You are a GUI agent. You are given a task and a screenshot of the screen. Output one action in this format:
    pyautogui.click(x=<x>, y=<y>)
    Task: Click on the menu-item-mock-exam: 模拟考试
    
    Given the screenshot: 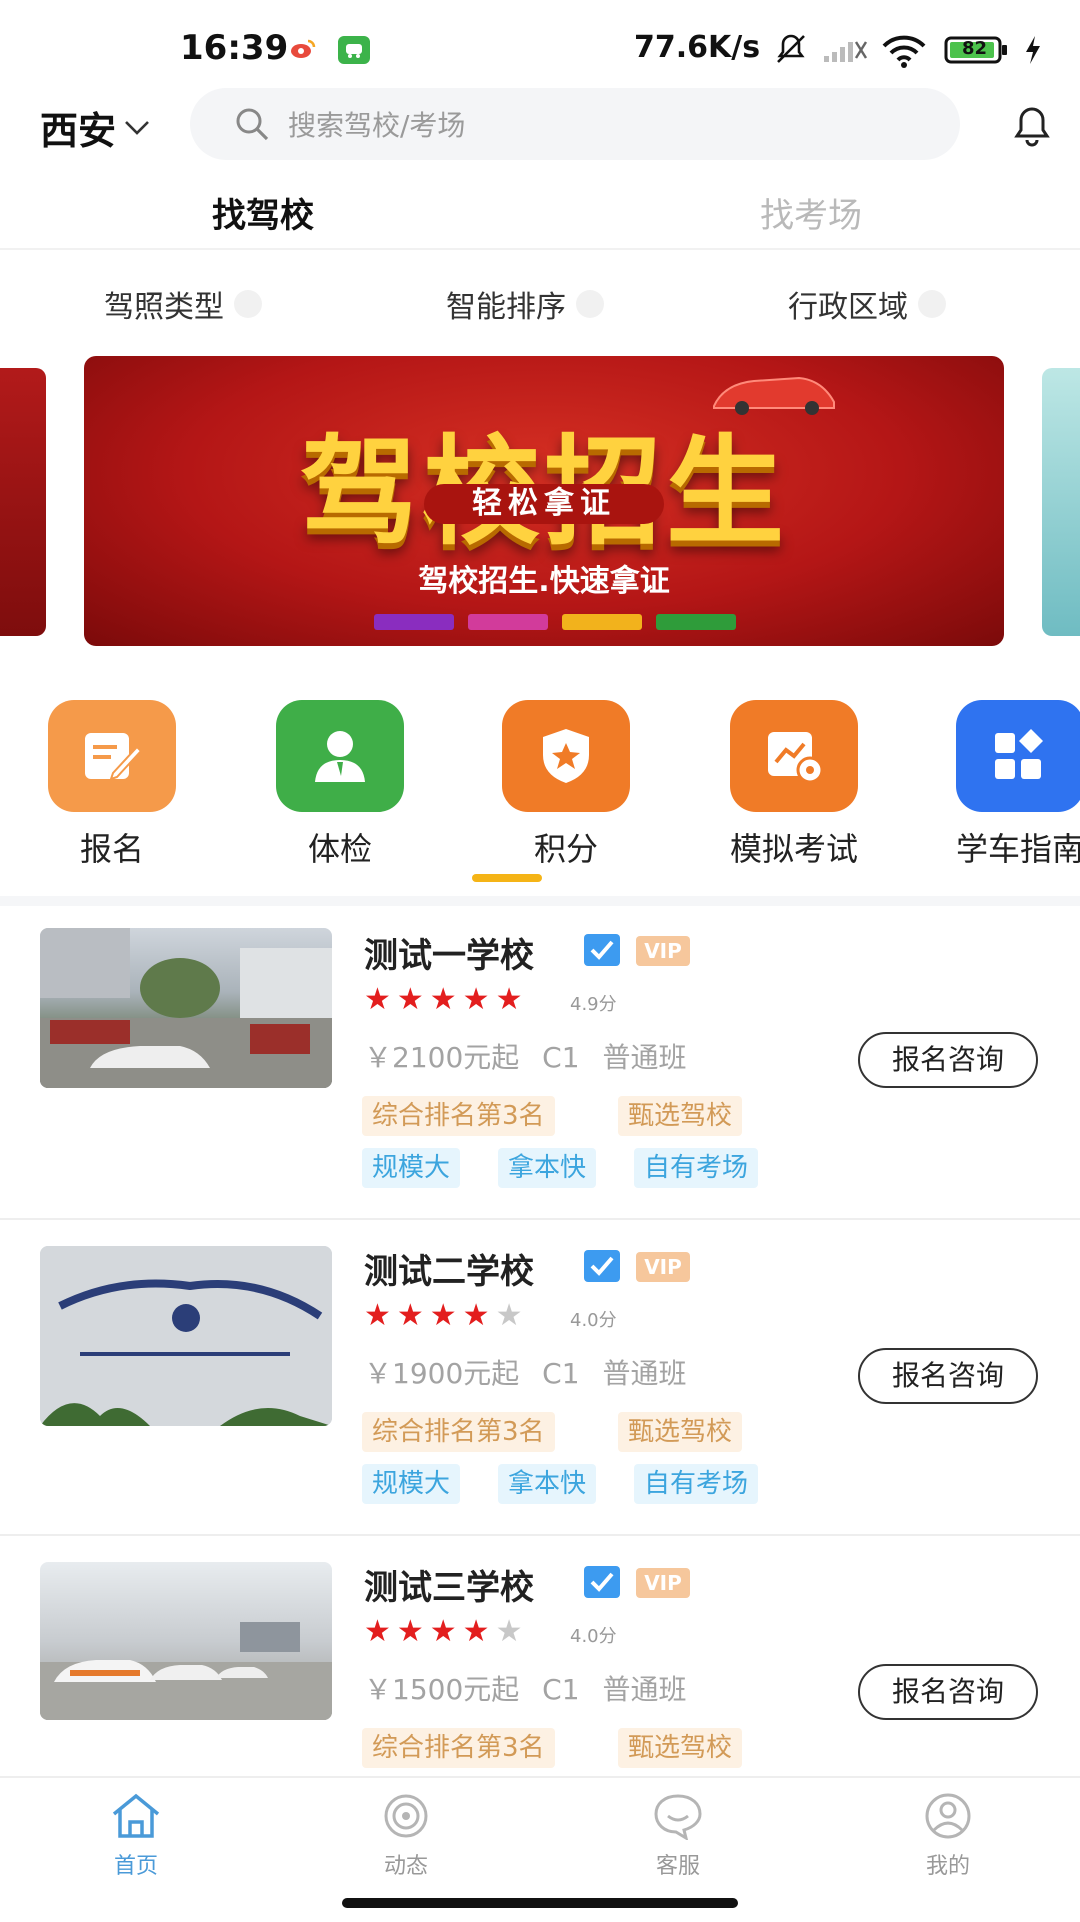 What is the action you would take?
    pyautogui.click(x=812, y=785)
    